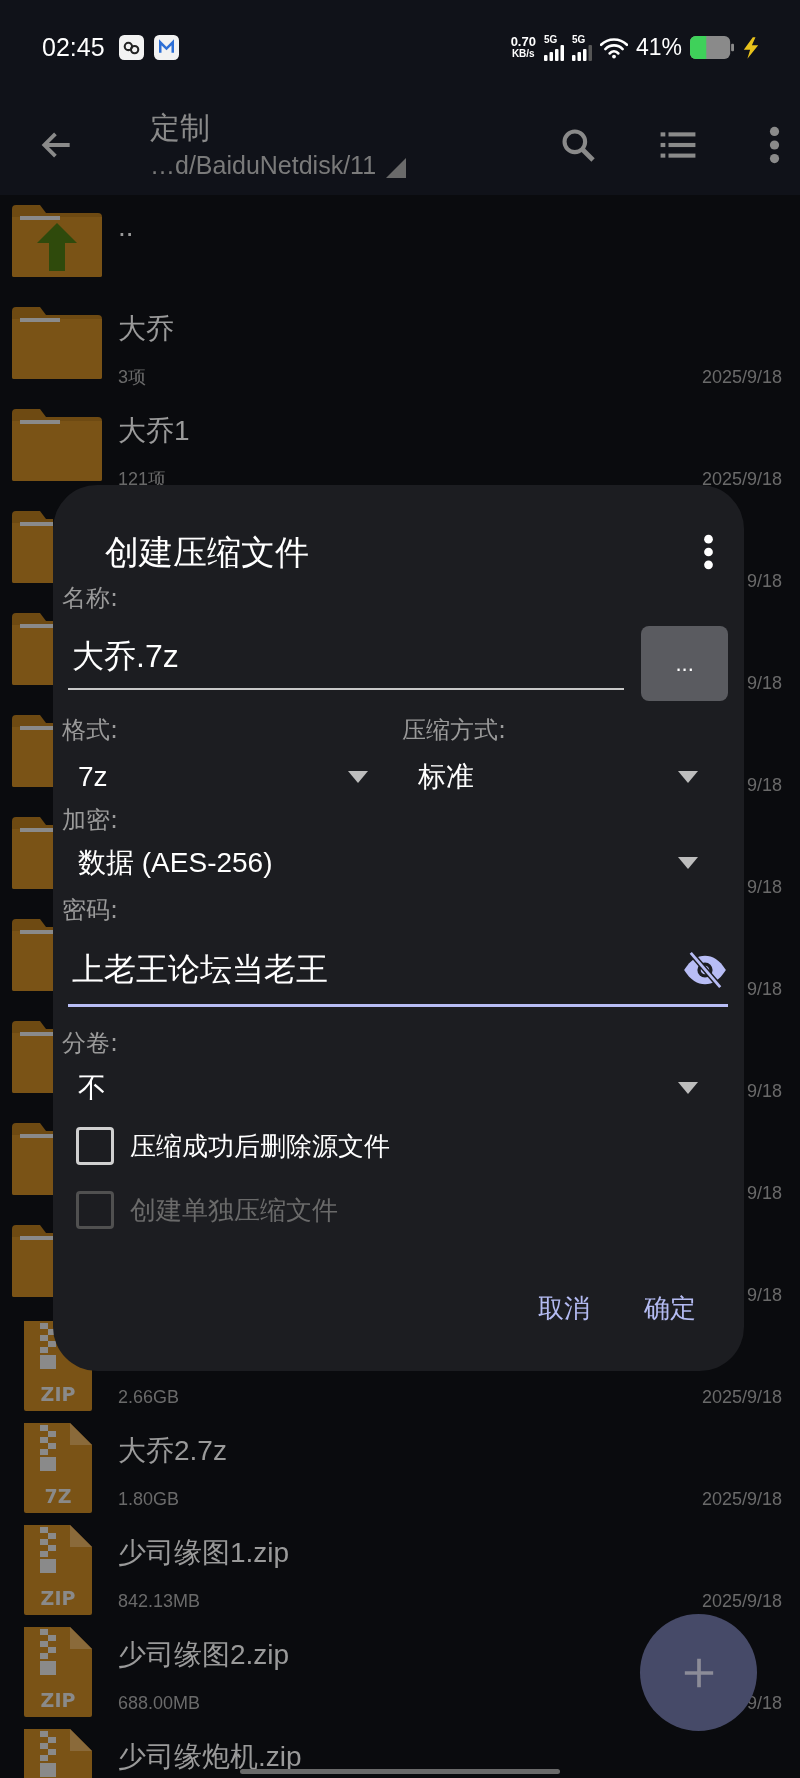  Describe the element at coordinates (204, 1553) in the screenshot. I see `file-name: 少司缘图1.zip` at that location.